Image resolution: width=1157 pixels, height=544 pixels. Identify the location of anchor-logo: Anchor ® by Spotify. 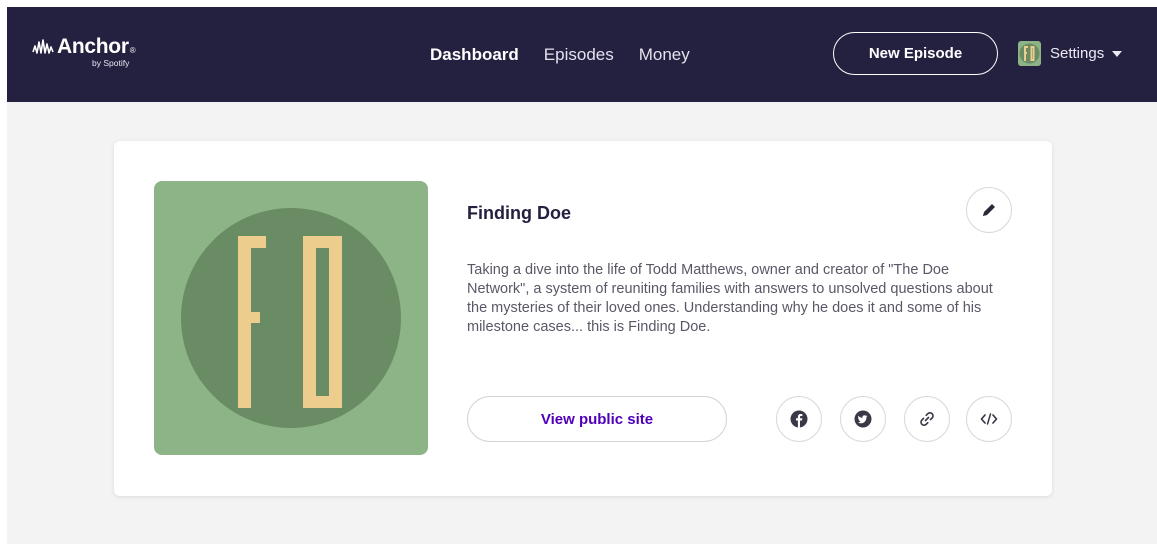
(84, 51).